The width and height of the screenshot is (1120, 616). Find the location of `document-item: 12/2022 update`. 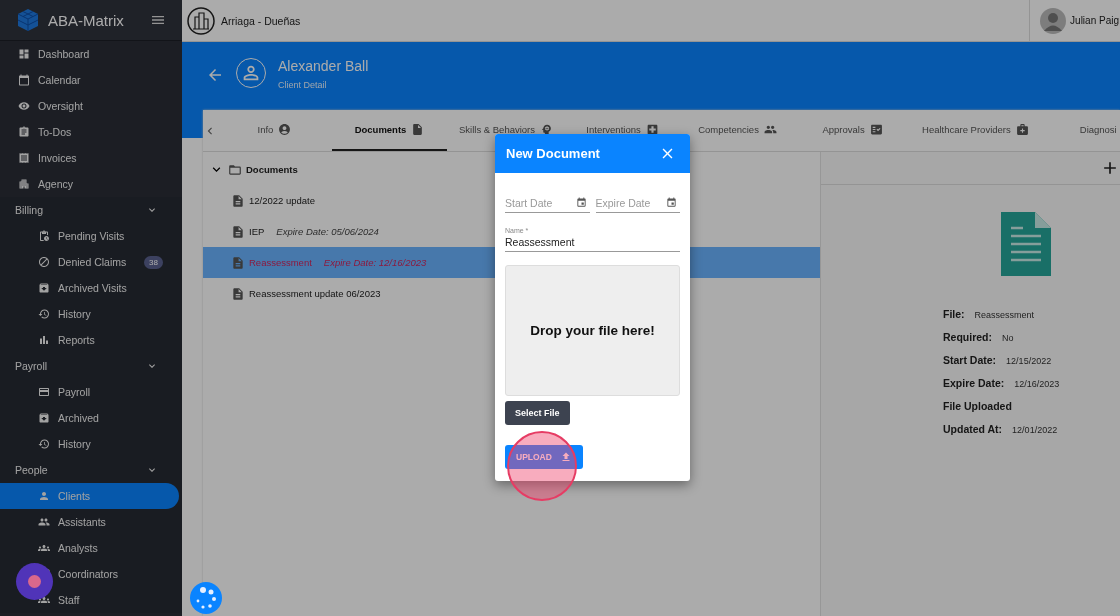

document-item: 12/2022 update is located at coordinates (282, 200).